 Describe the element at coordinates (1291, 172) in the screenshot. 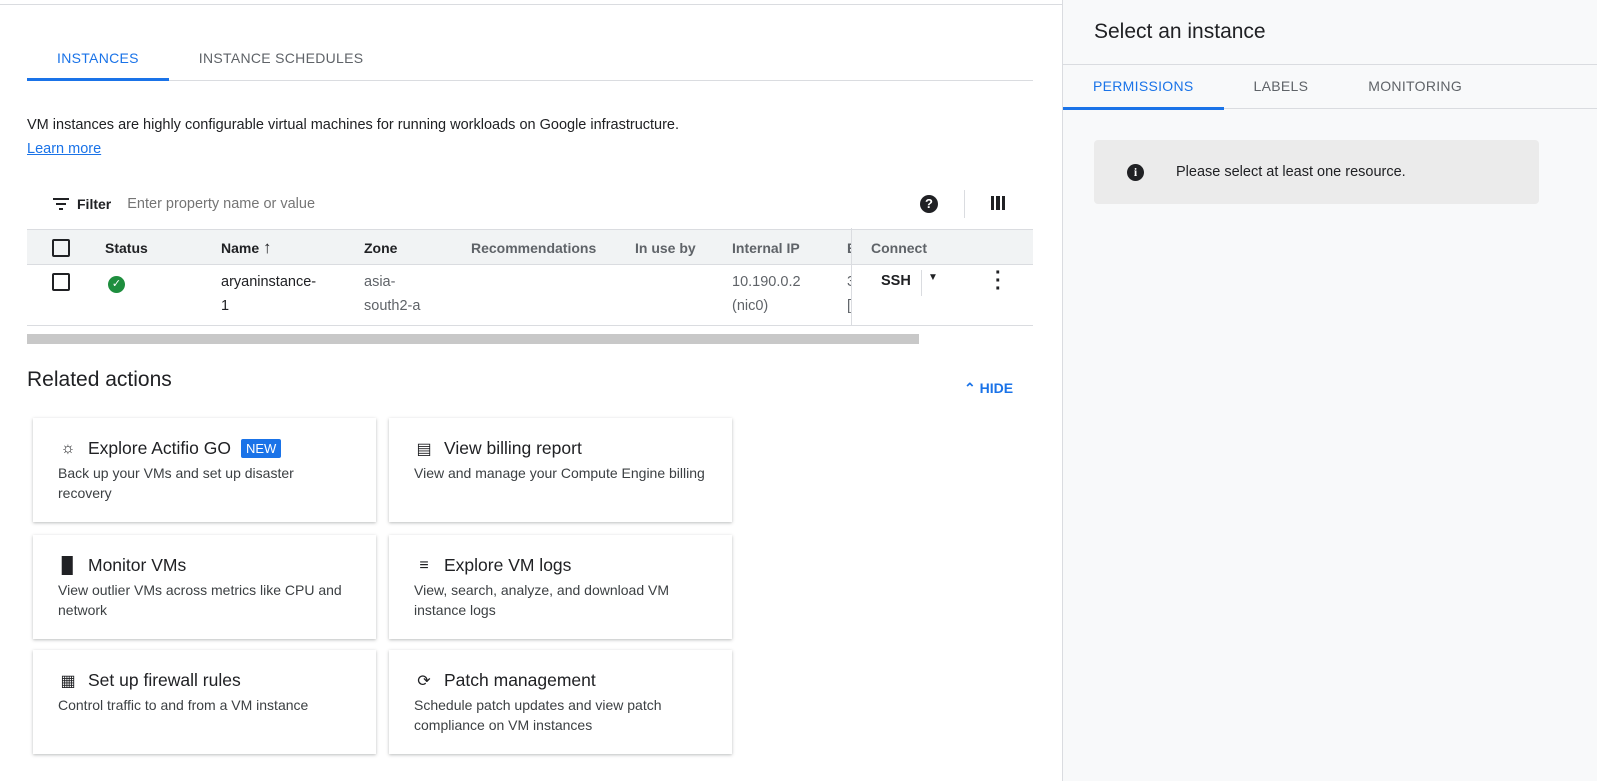

I see `info-text: Please select at least one resource.` at that location.